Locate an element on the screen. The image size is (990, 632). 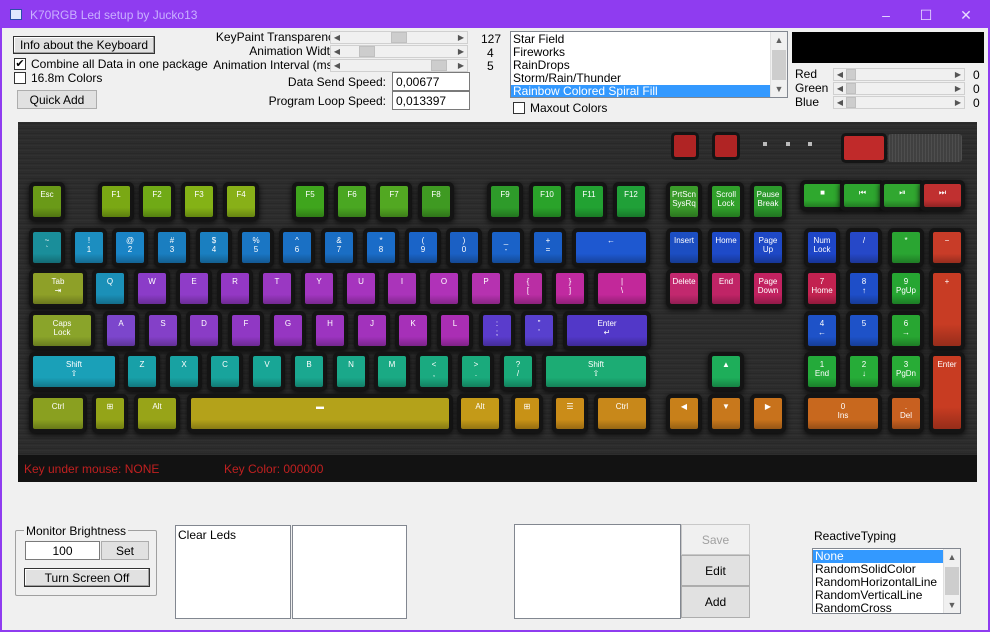
key: F9 is located at coordinates (505, 201).